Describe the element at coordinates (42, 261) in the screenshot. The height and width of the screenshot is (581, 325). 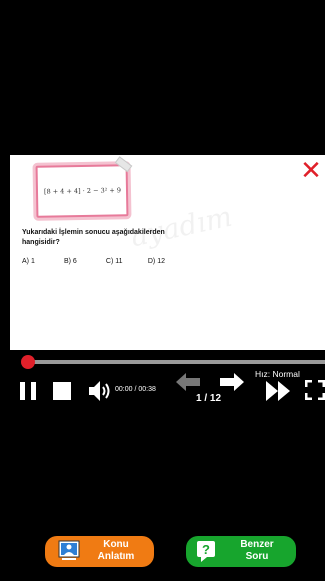
I see `option-a: A) 1` at that location.